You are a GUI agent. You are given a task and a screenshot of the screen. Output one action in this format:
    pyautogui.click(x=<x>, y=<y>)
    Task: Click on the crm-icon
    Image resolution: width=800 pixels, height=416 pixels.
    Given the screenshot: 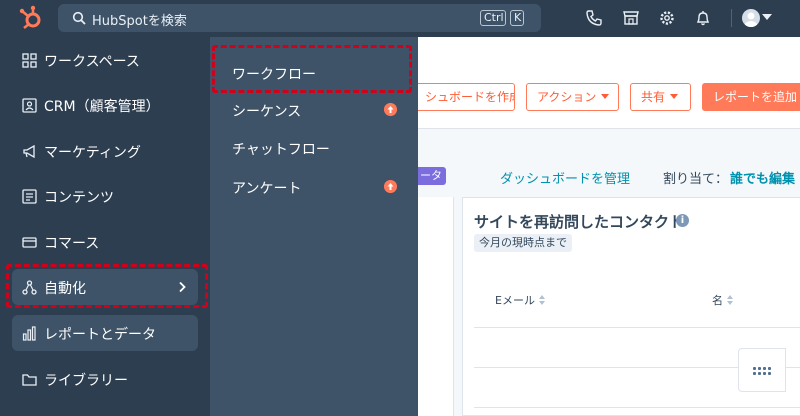 What is the action you would take?
    pyautogui.click(x=29, y=105)
    